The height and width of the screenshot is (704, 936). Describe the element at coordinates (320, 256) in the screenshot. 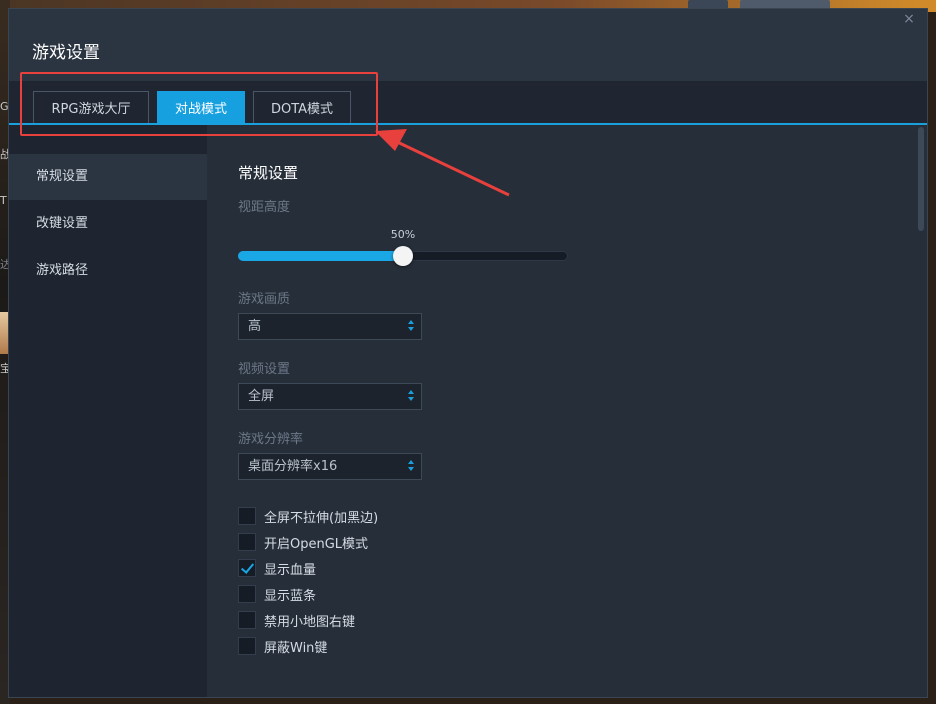

I see `slider-fill` at that location.